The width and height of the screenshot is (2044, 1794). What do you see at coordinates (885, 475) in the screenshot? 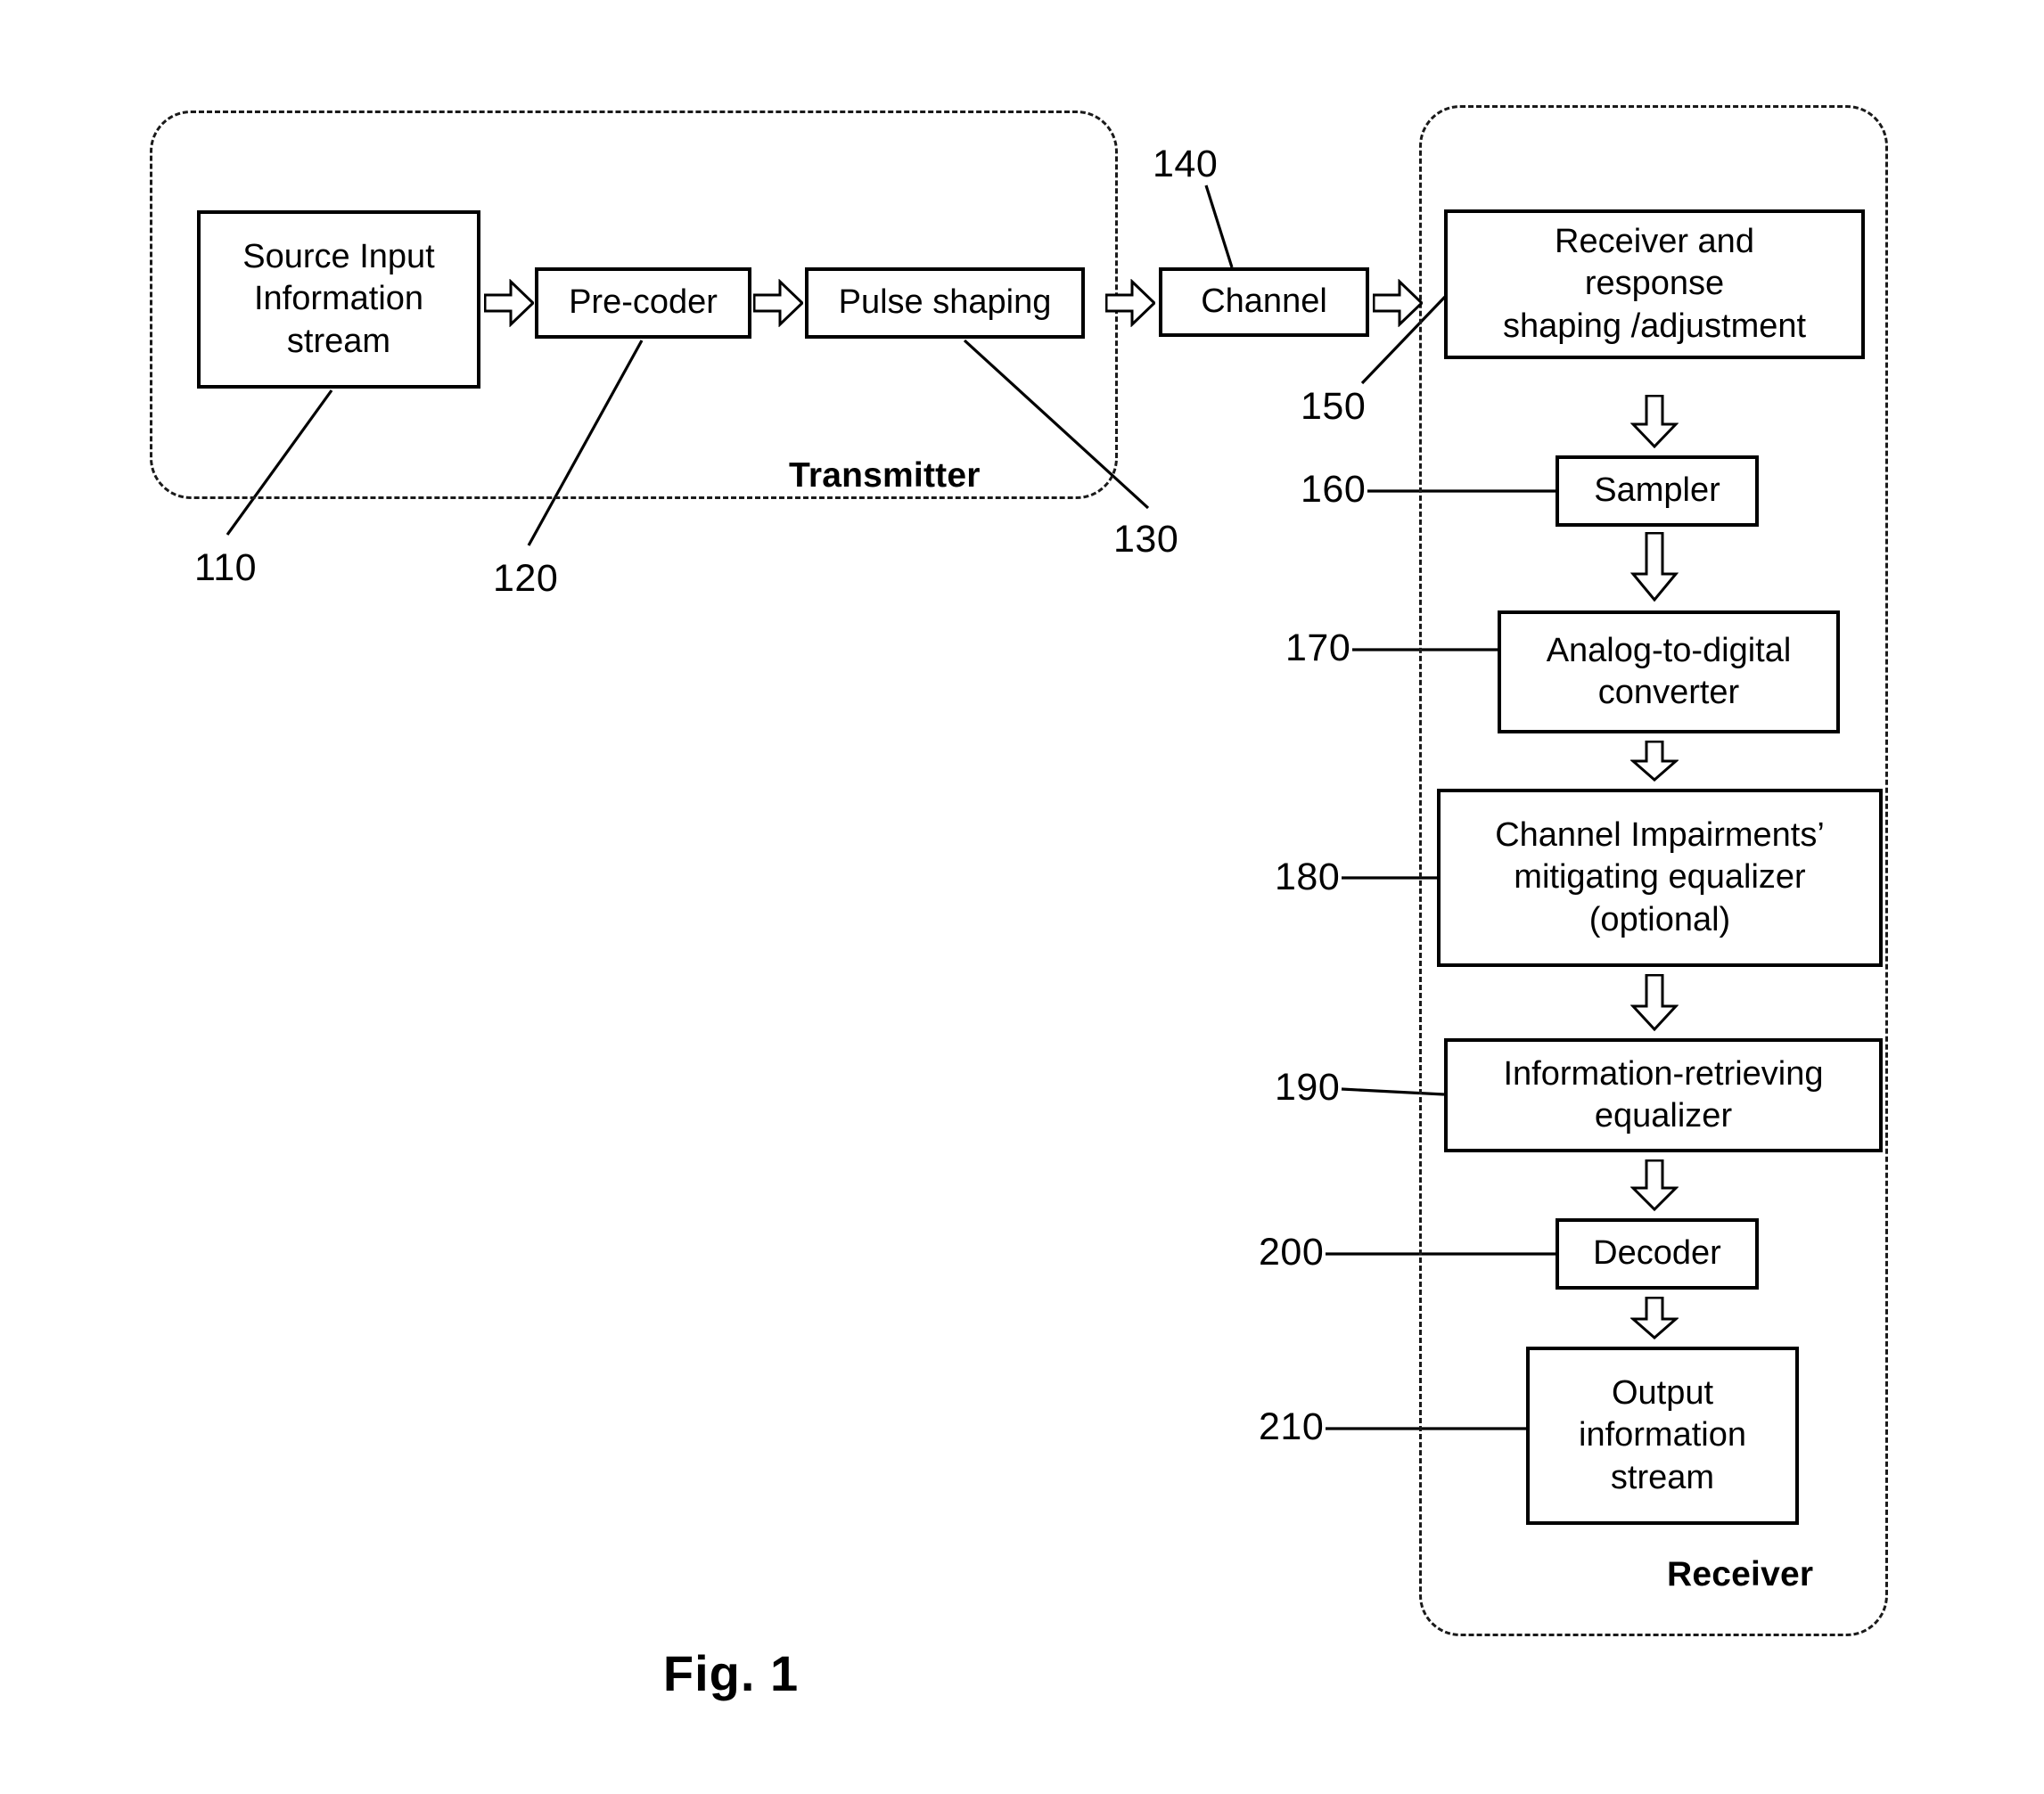
I see `transmitter-group-label: Transmitter` at bounding box center [885, 475].